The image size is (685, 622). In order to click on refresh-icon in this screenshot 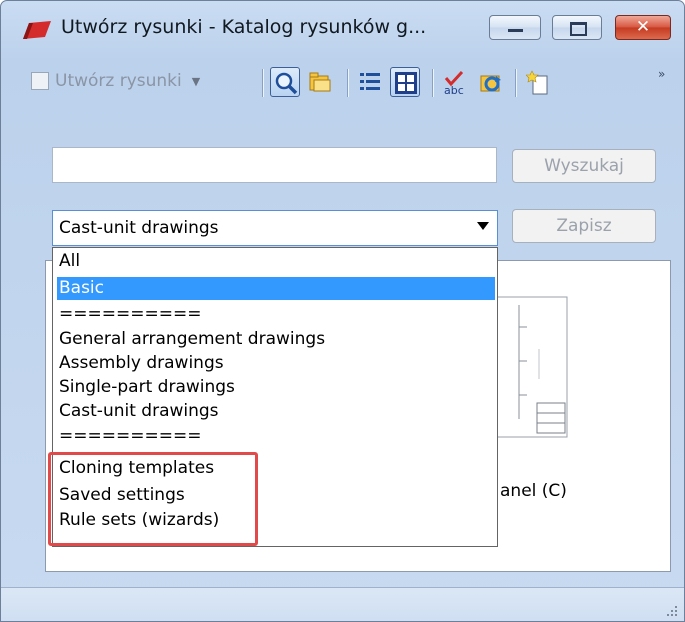, I will do `click(490, 83)`.